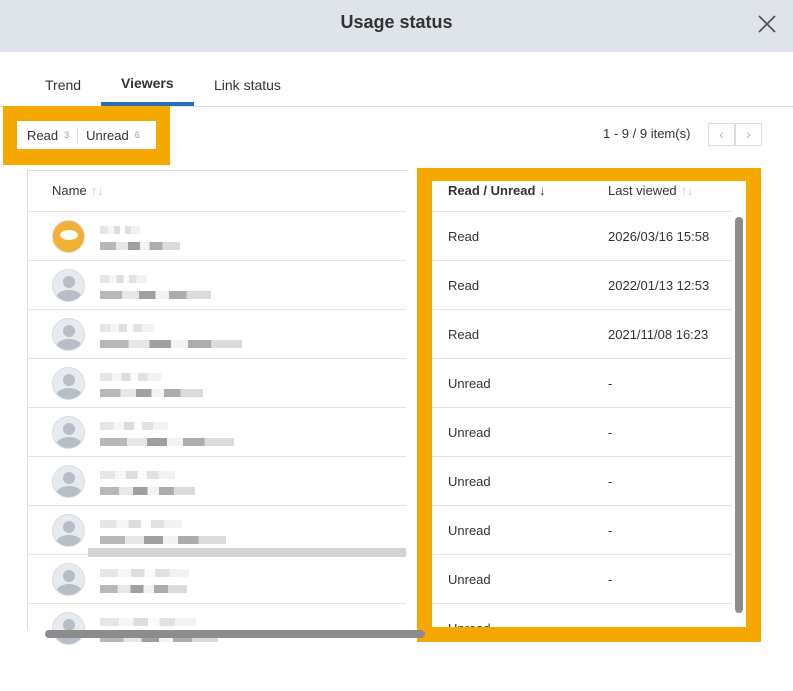  I want to click on table-row: Unread, so click(582, 615).